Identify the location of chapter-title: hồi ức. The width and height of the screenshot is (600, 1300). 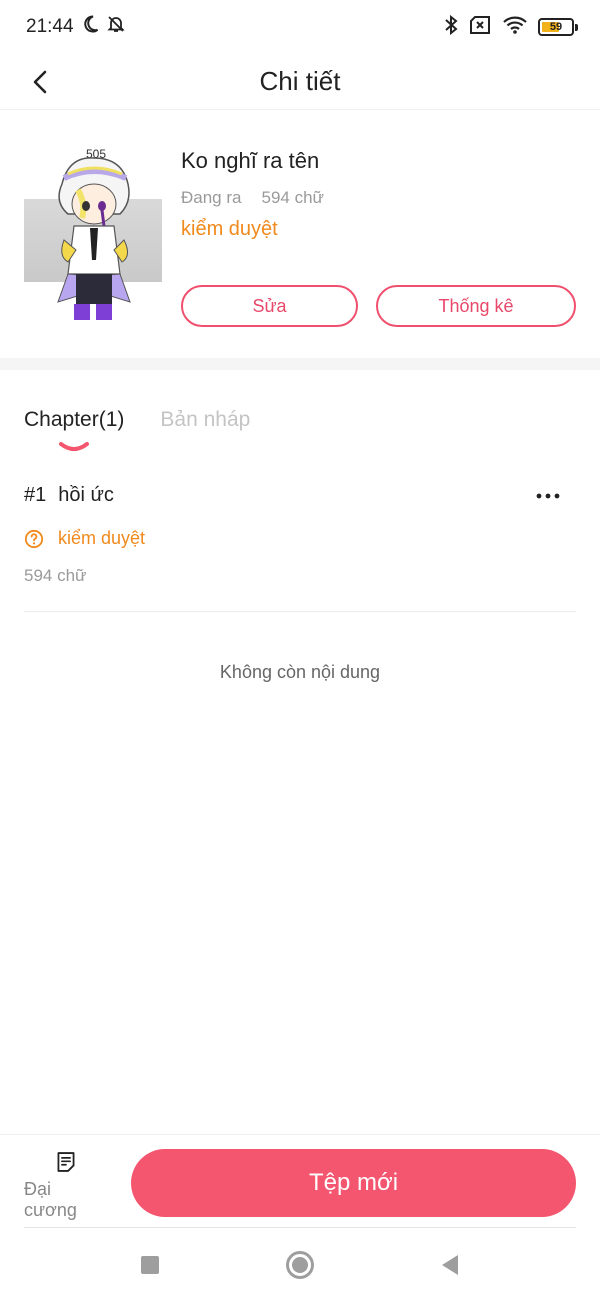
(86, 495).